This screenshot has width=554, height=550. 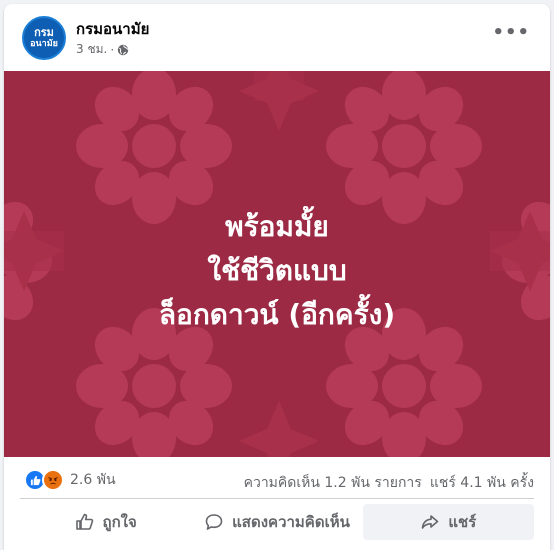 I want to click on share-button: แชร์, so click(x=448, y=522).